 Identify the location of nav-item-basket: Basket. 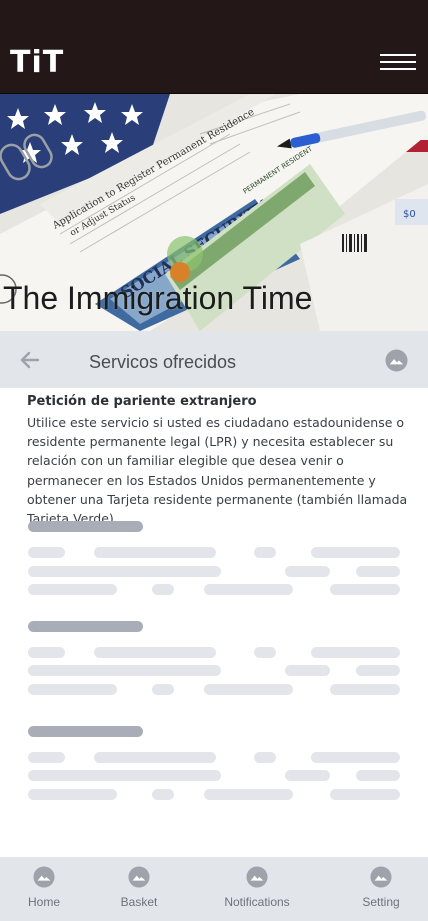
(139, 887).